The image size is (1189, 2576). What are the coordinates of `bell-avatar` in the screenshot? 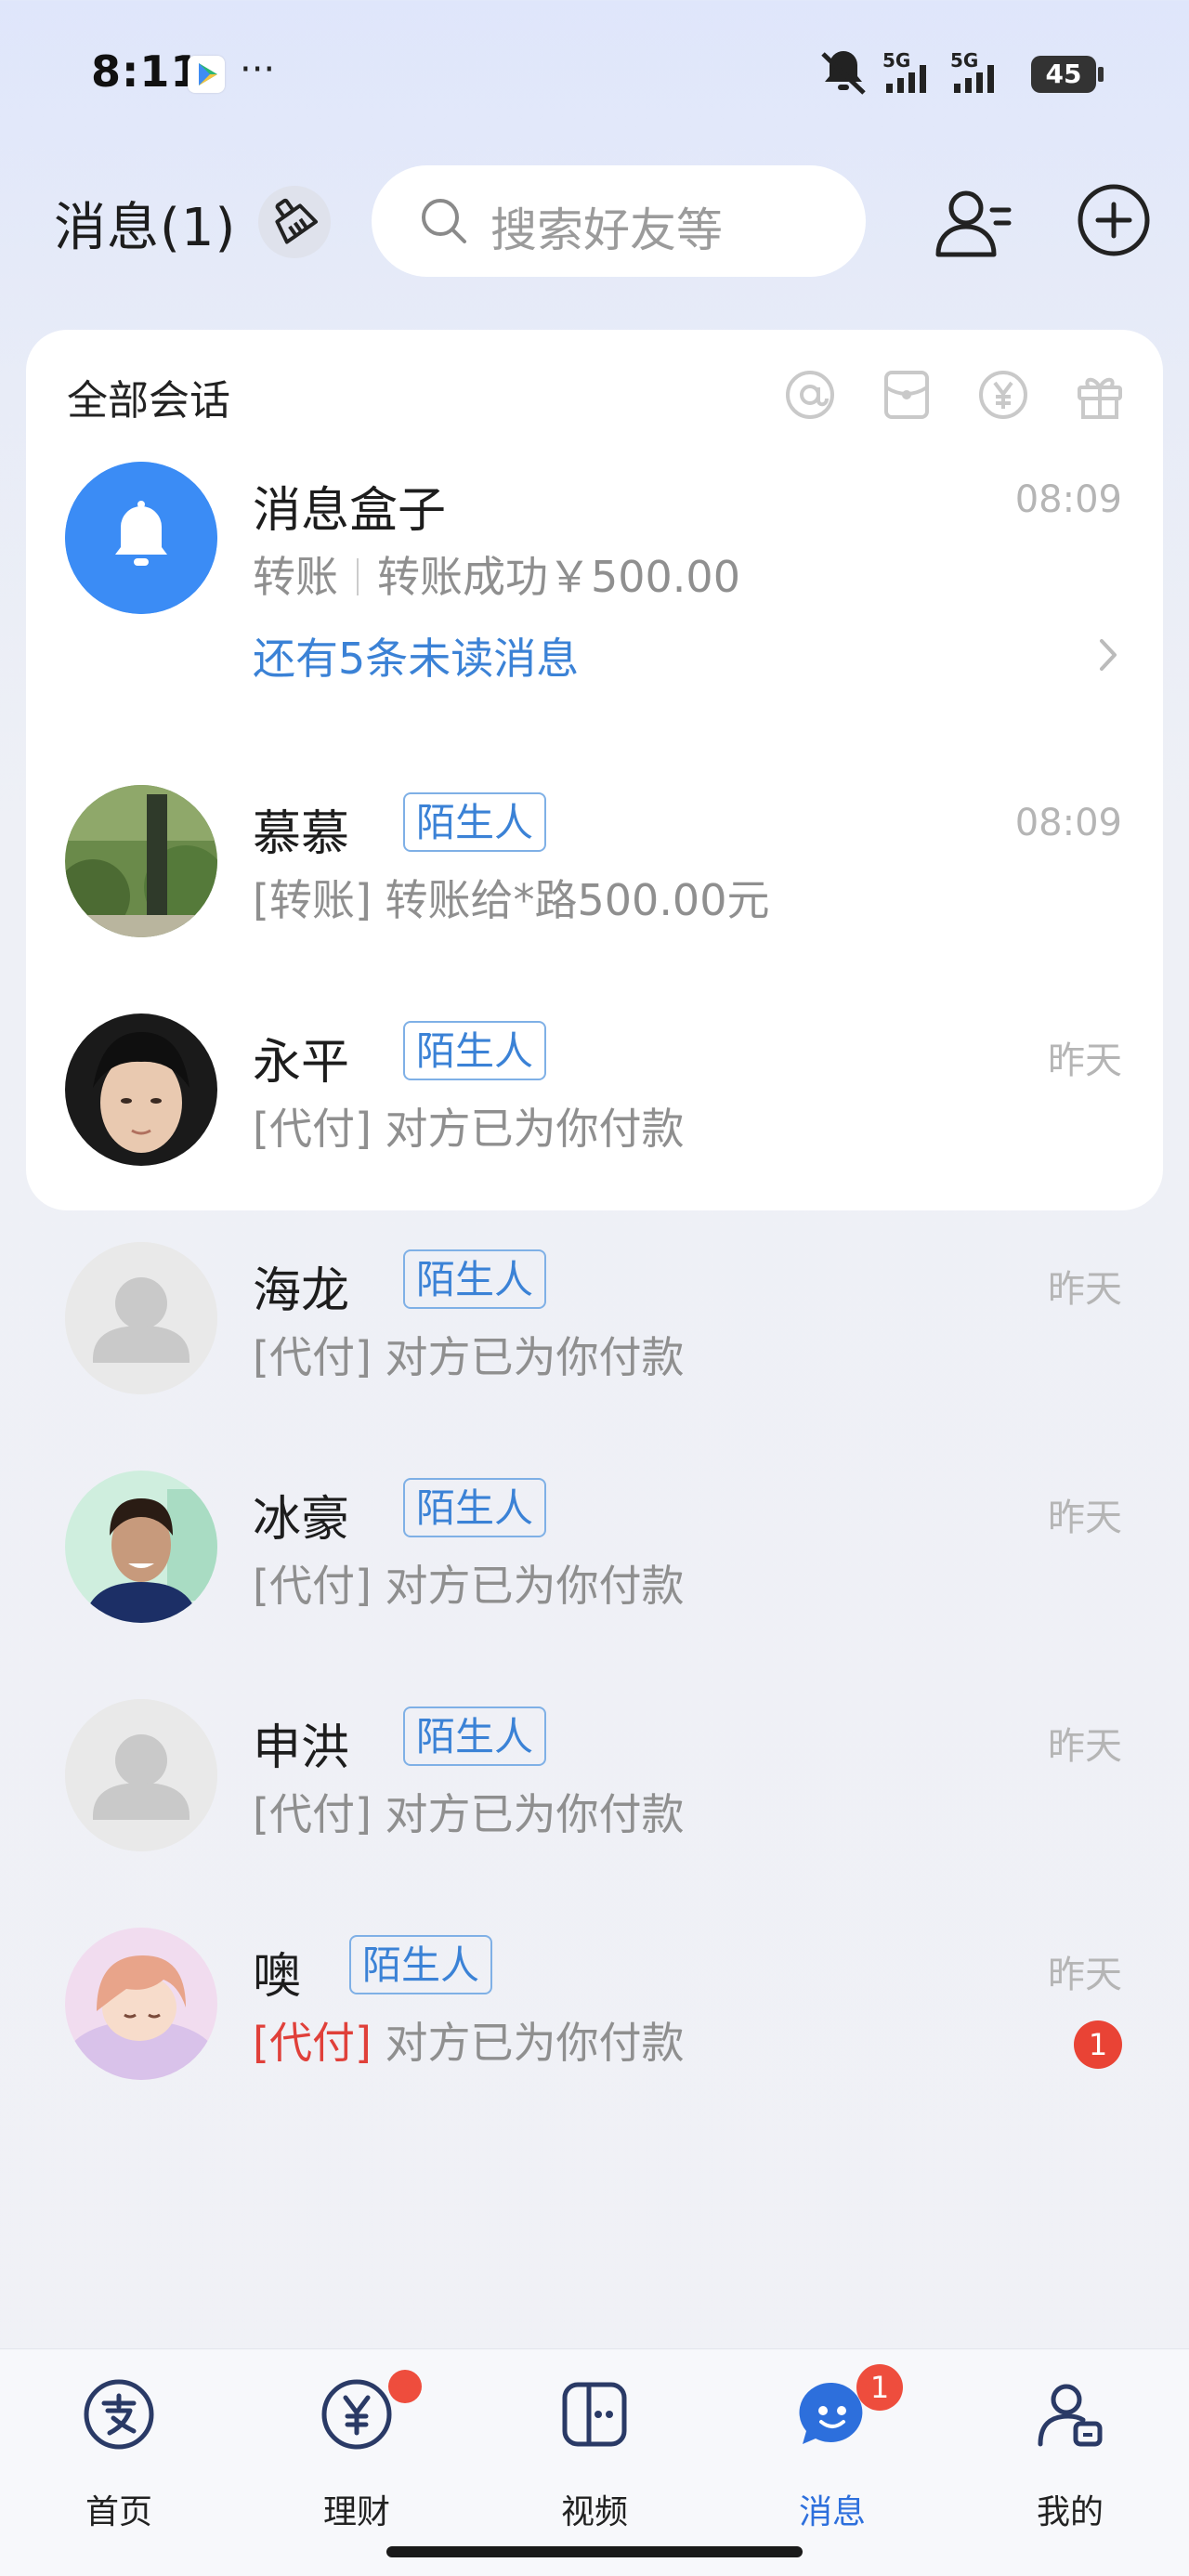 It's located at (141, 538).